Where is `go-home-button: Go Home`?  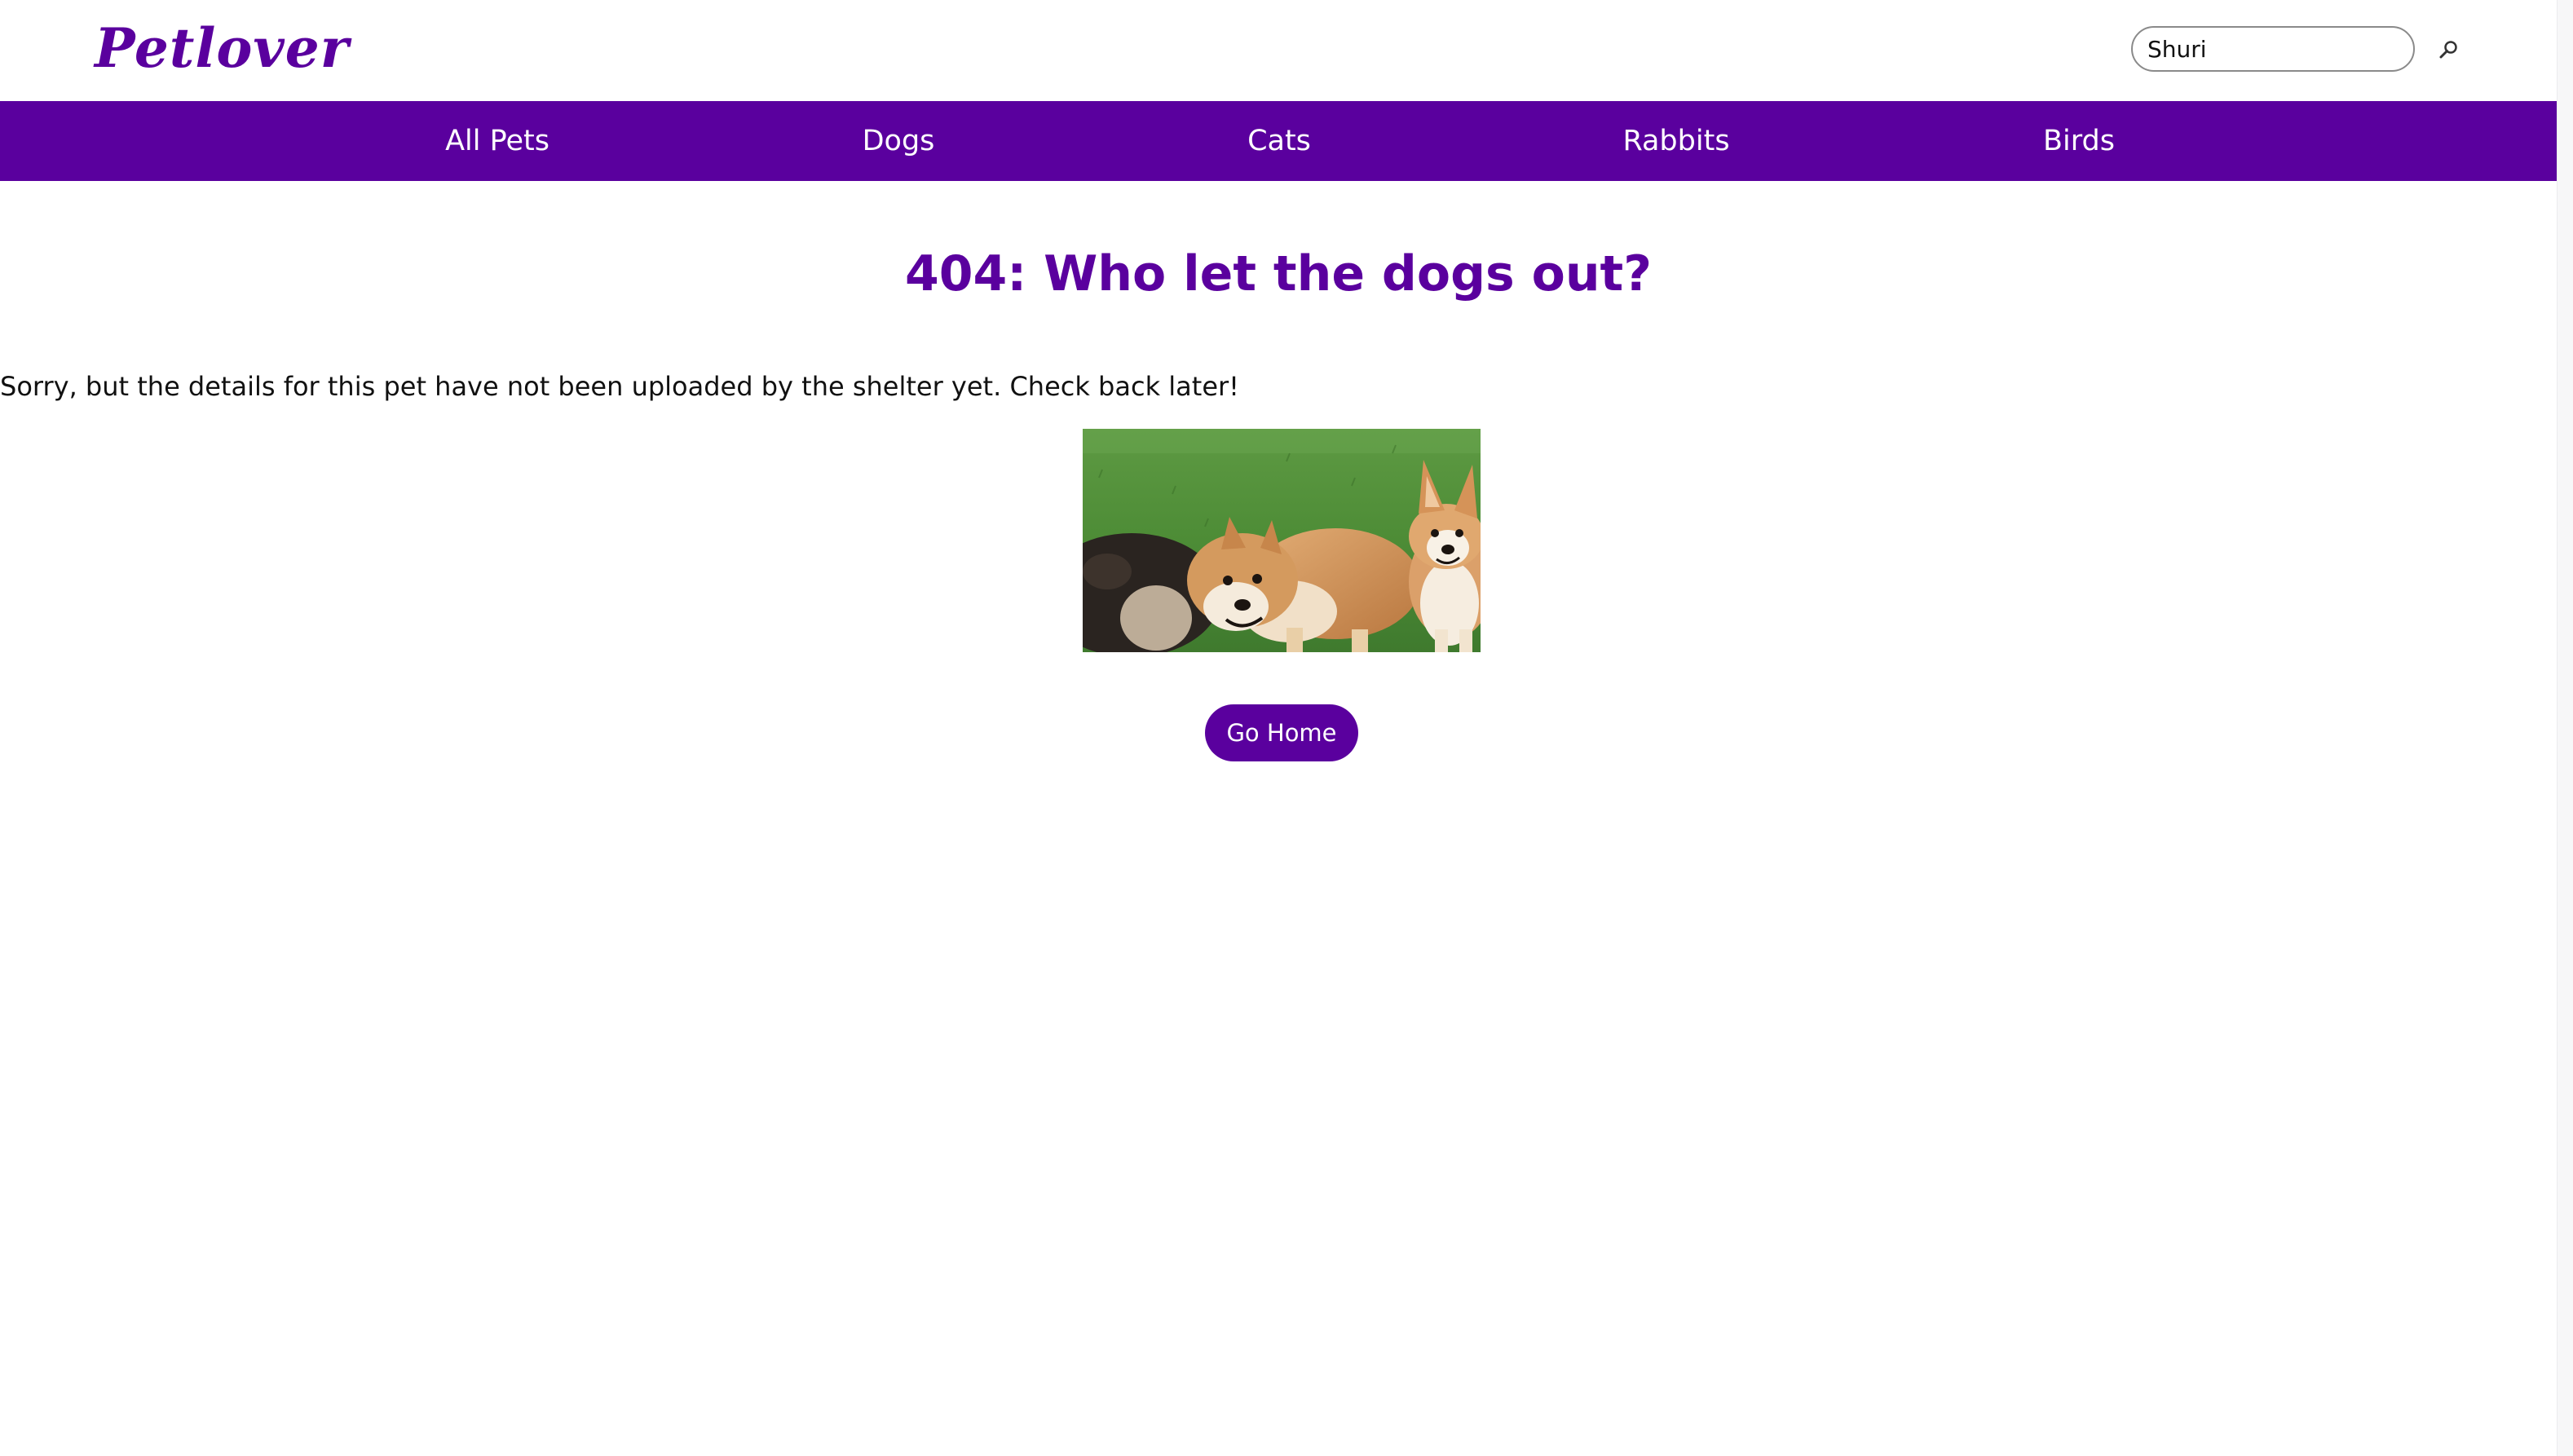
go-home-button: Go Home is located at coordinates (1281, 732).